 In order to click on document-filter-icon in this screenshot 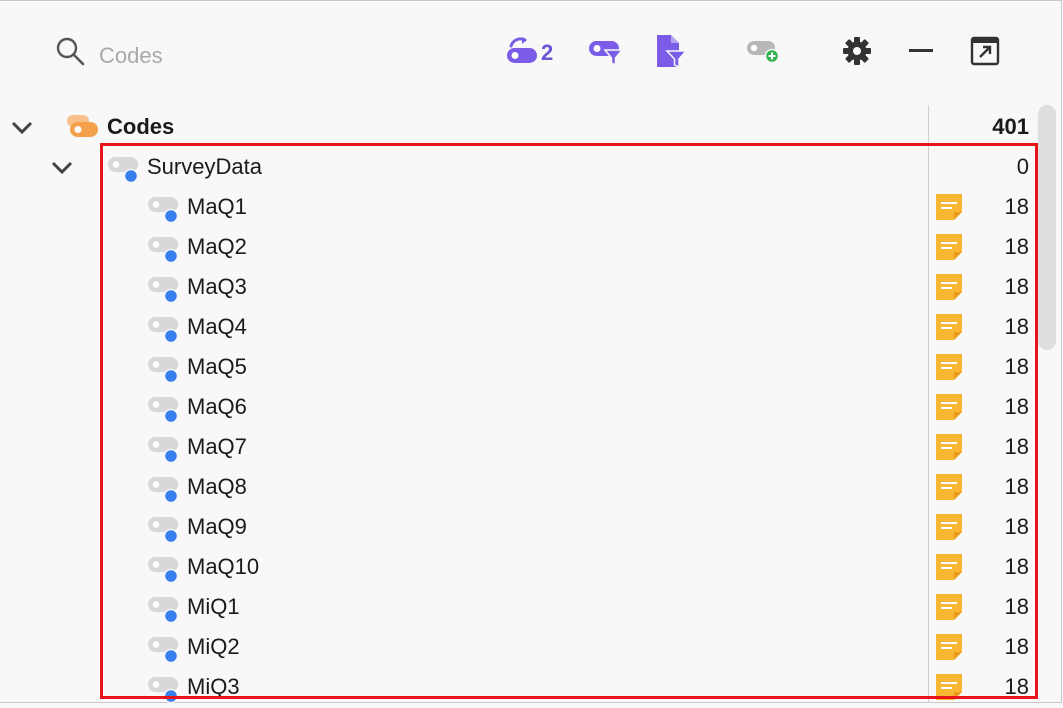, I will do `click(671, 53)`.